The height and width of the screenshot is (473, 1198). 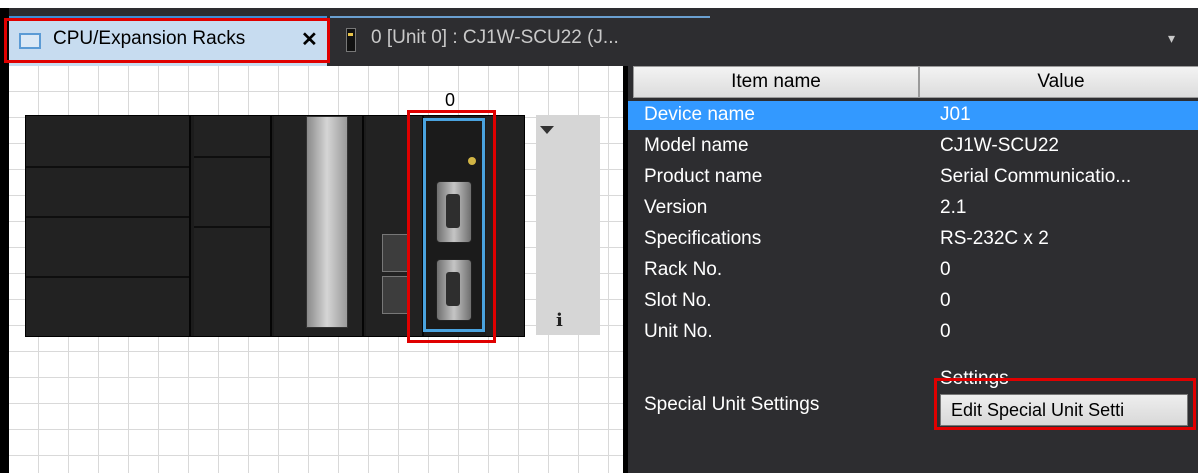 I want to click on property-name: Specifications, so click(x=703, y=238).